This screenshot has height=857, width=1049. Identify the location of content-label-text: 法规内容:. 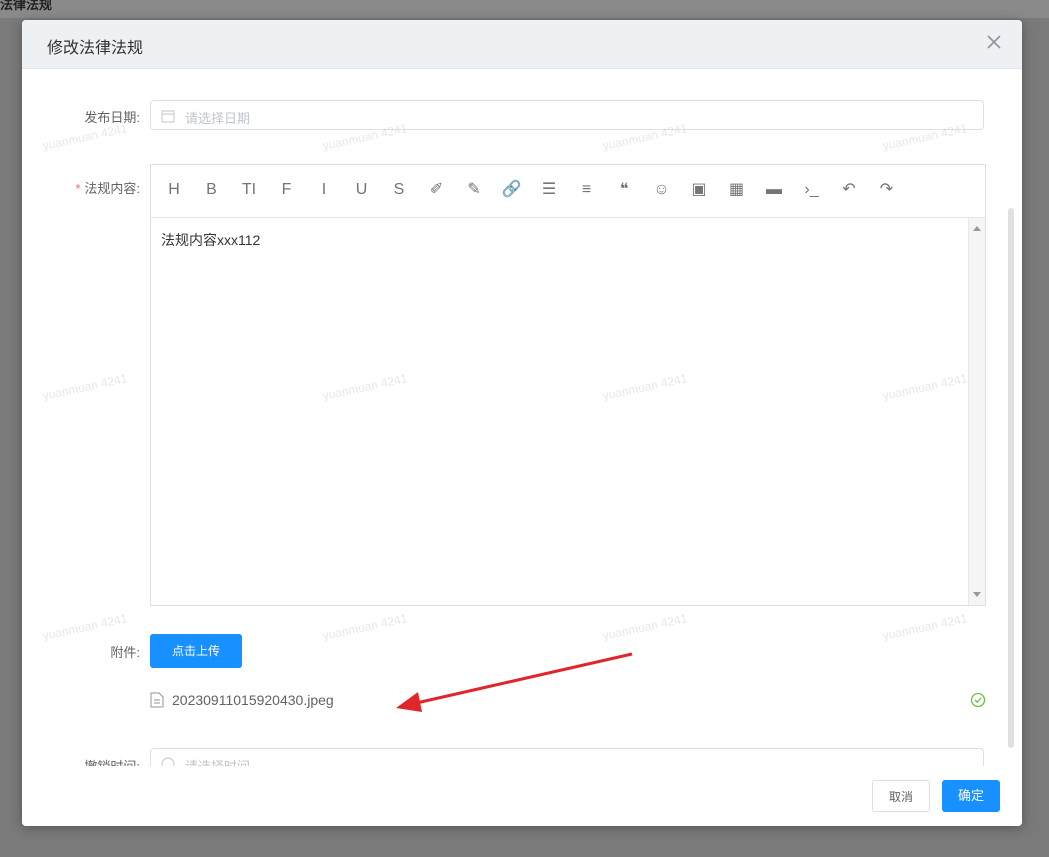
(112, 188).